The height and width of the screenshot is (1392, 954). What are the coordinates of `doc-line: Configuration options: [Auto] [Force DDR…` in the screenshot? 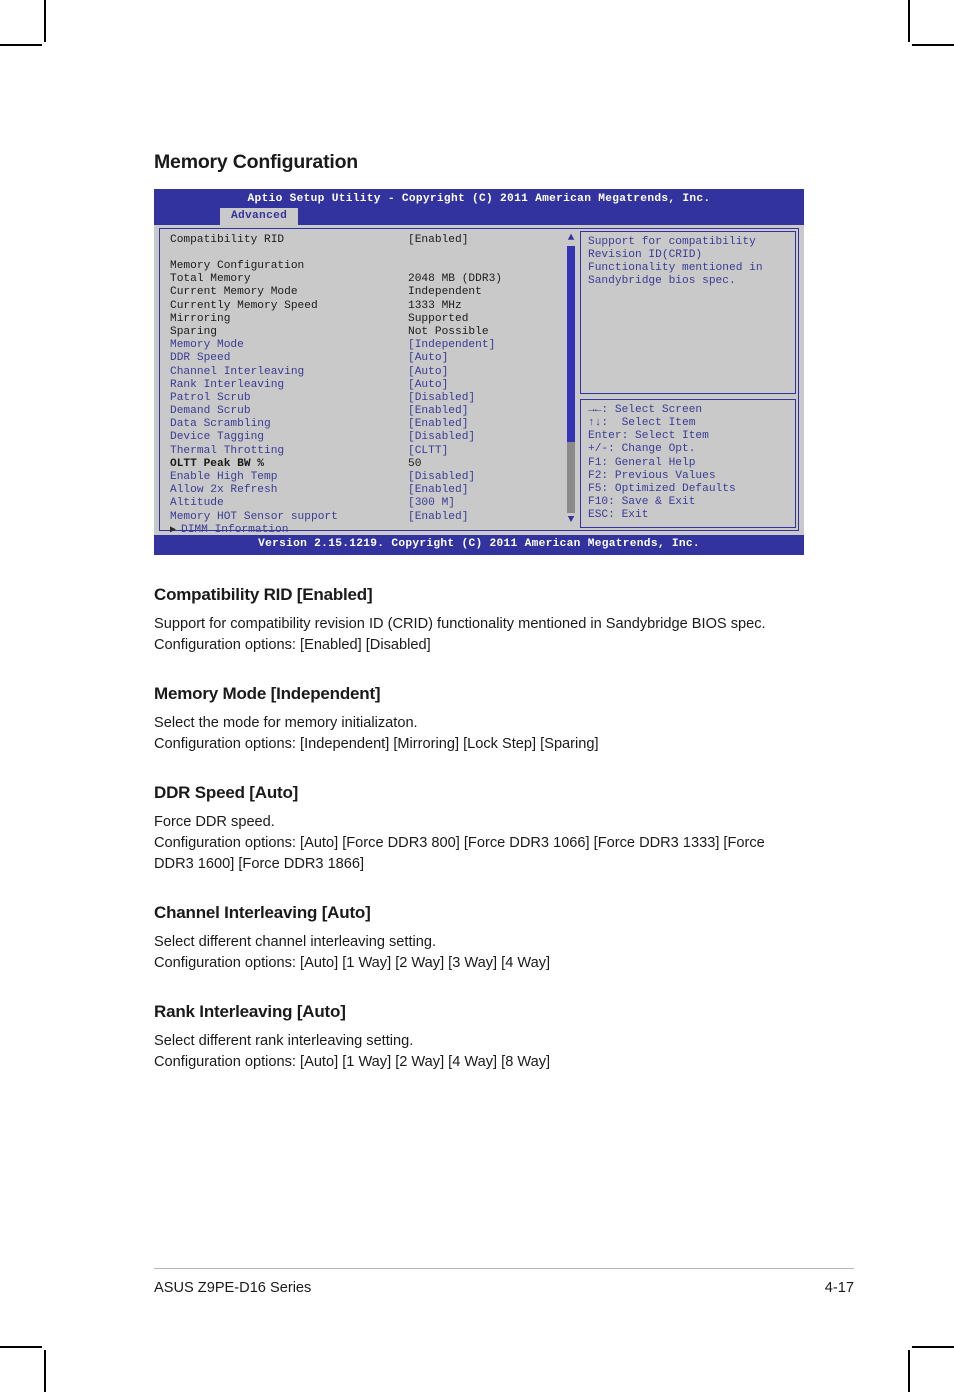 It's located at (459, 853).